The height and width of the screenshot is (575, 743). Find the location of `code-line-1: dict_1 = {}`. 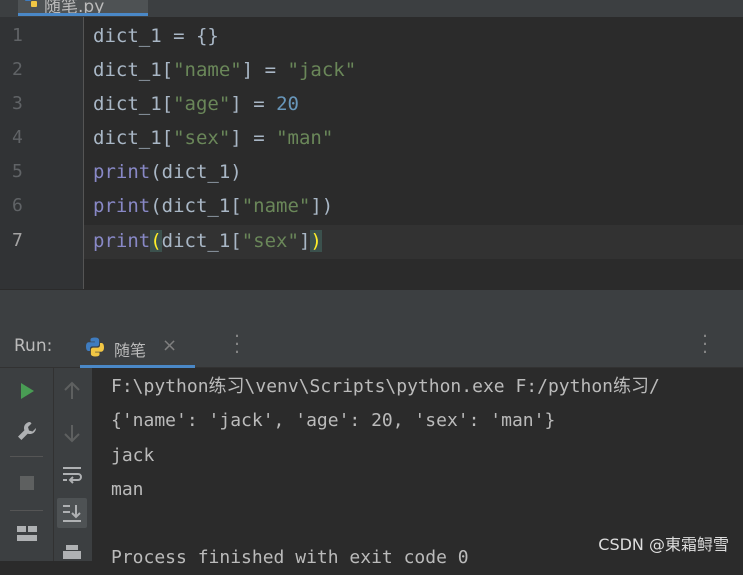

code-line-1: dict_1 = {} is located at coordinates (156, 36).